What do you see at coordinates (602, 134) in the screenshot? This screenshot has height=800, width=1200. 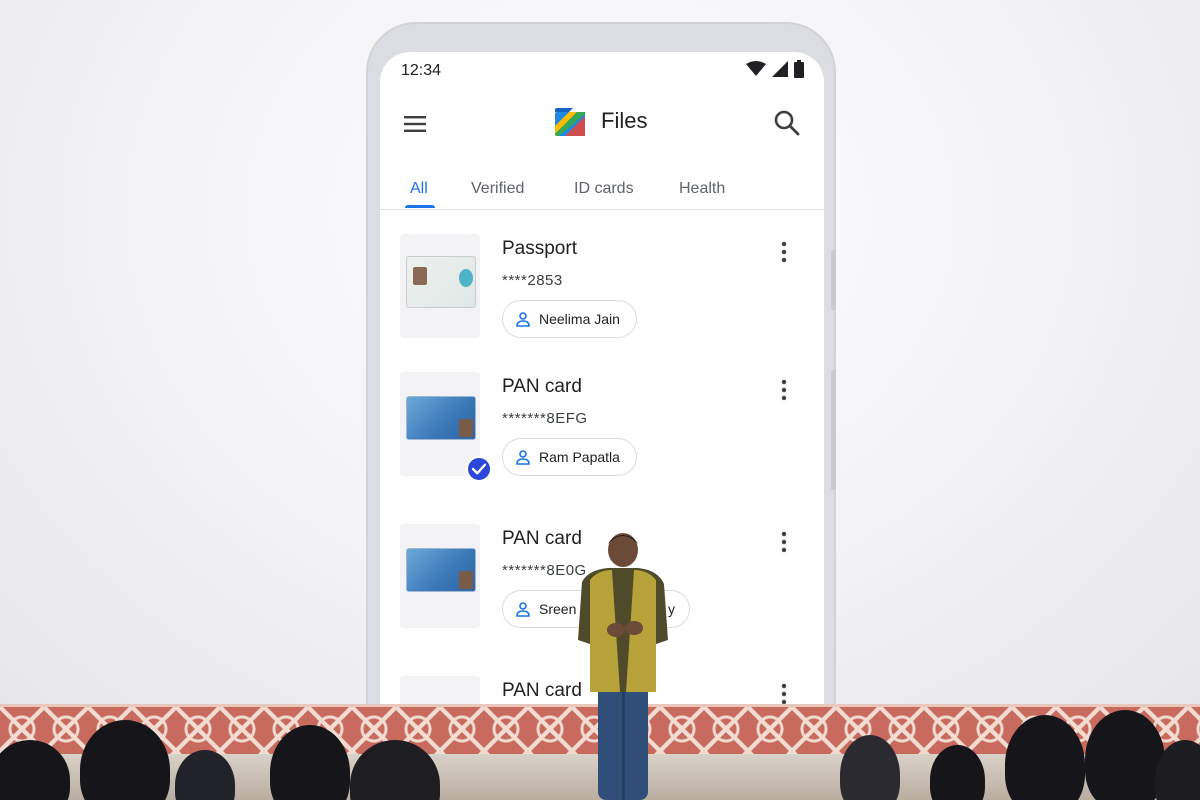 I see `app-bar: Files` at bounding box center [602, 134].